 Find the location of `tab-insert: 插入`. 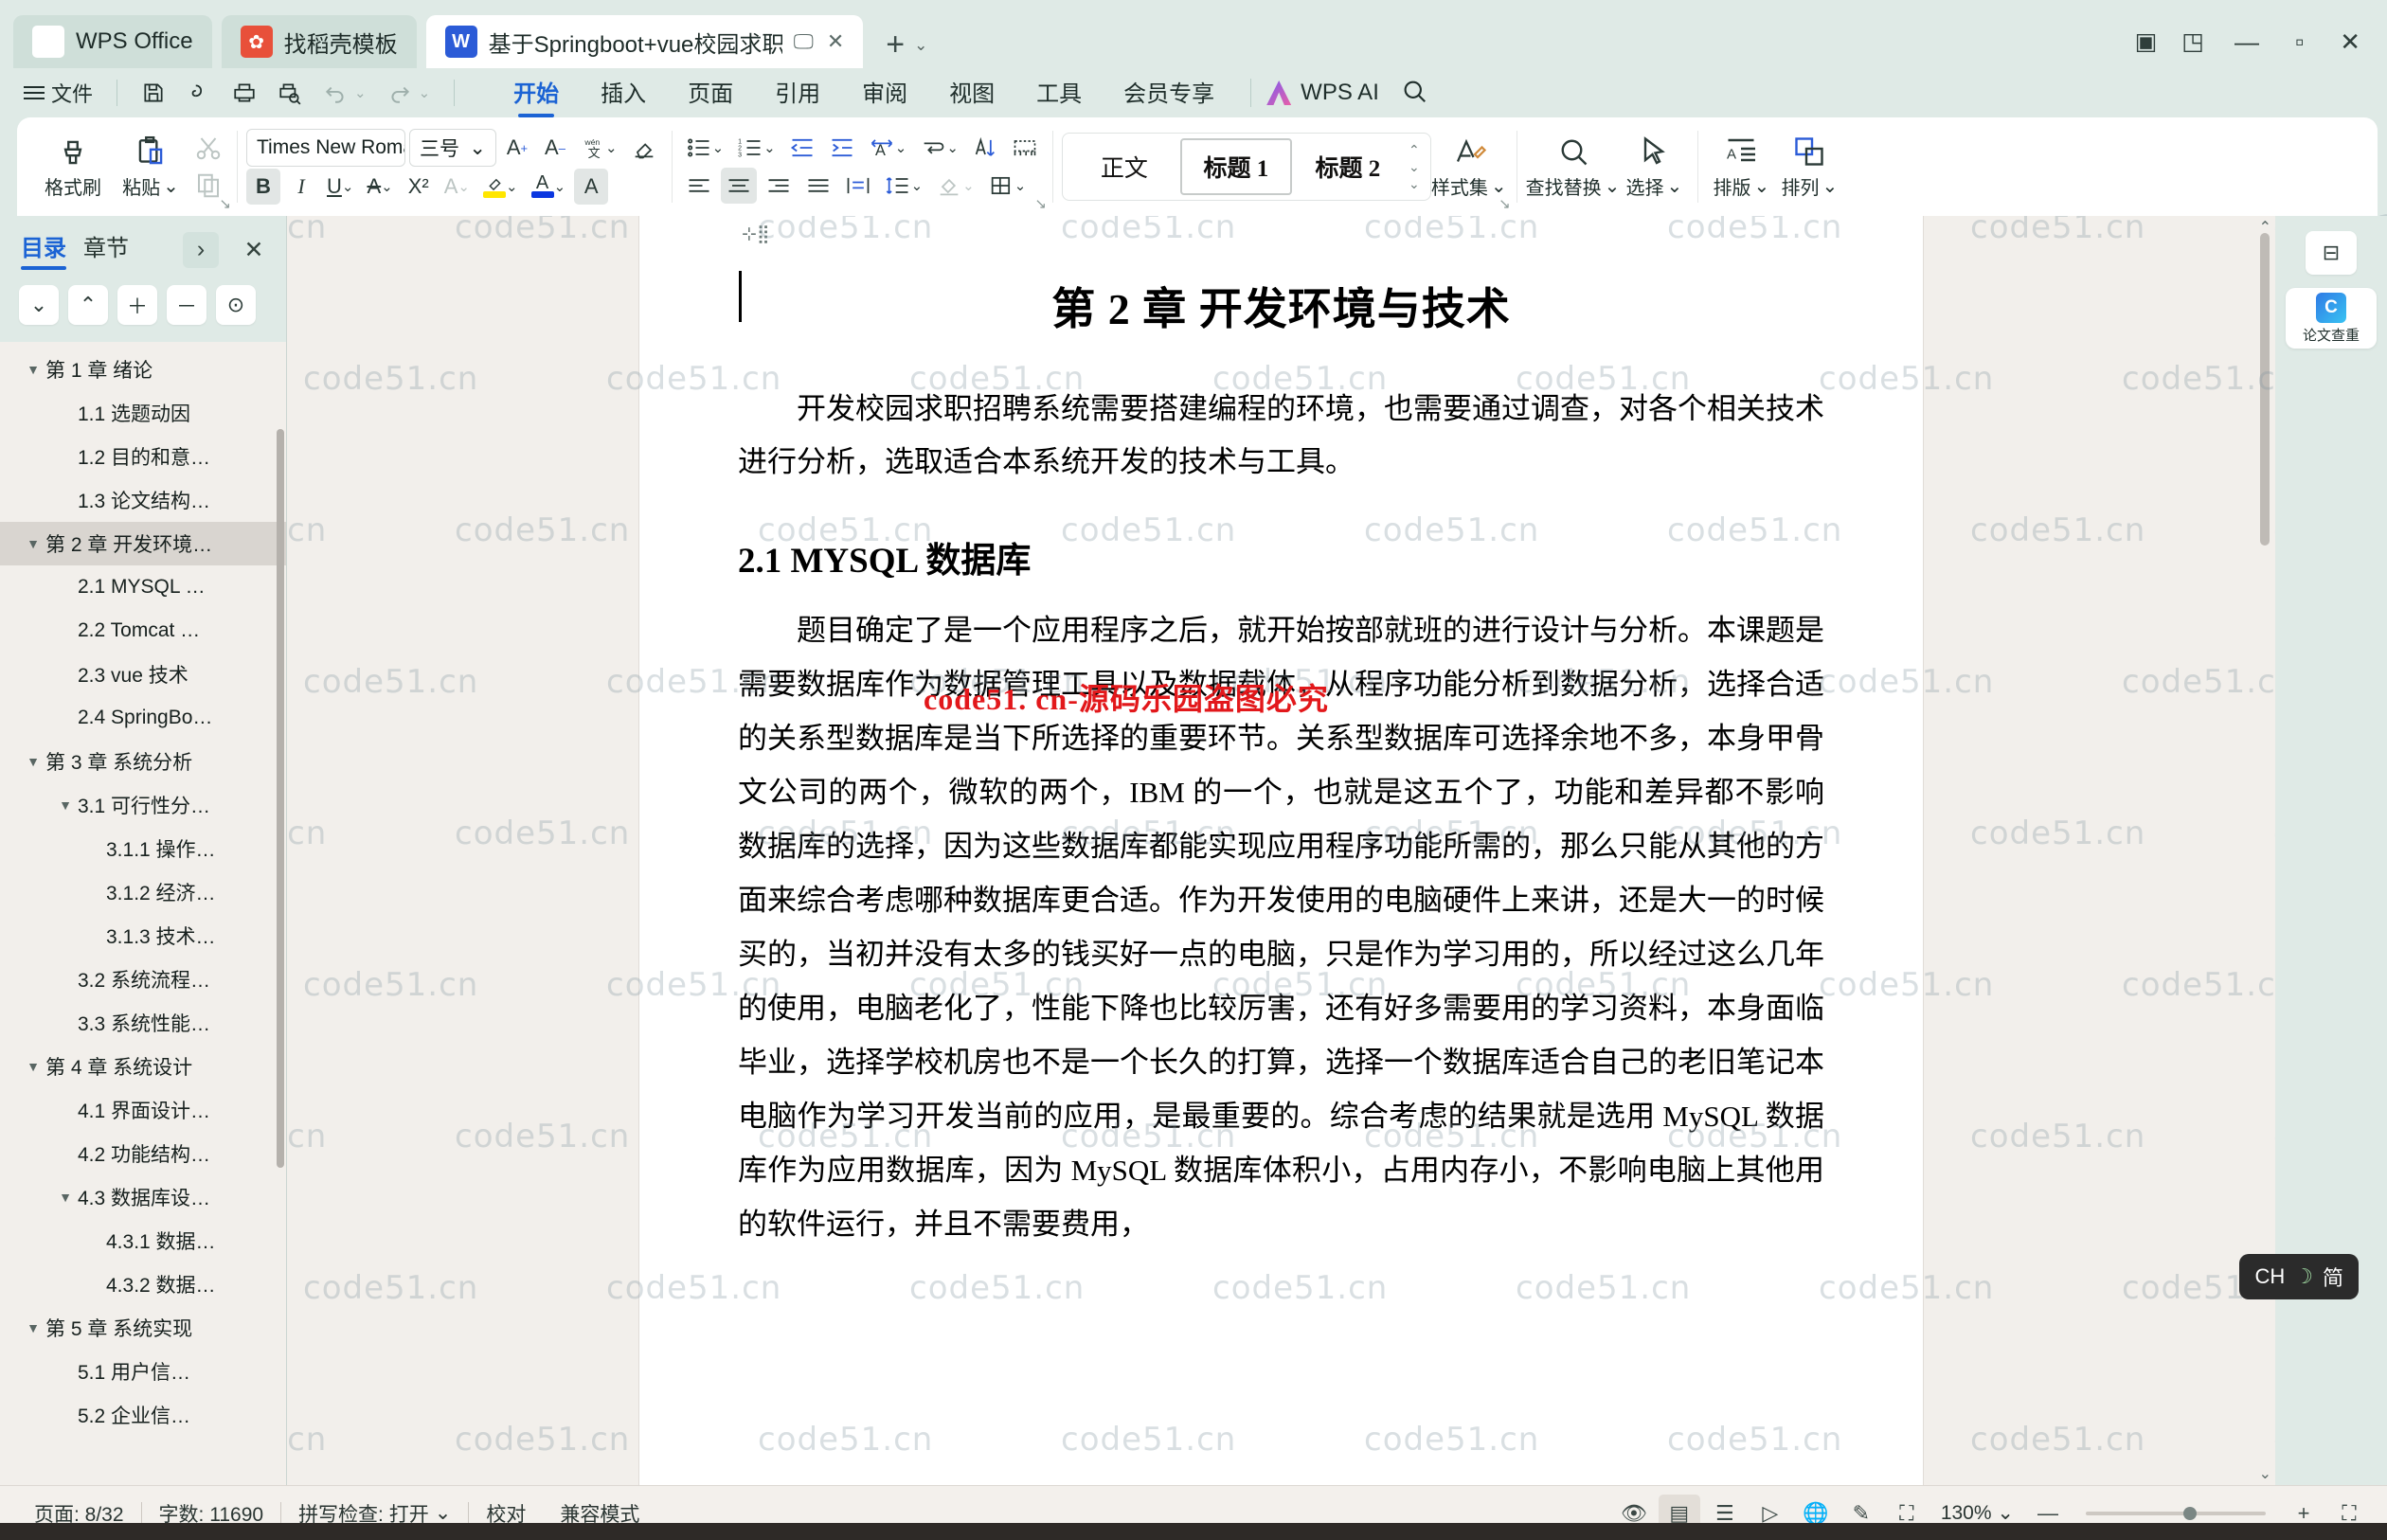

tab-insert: 插入 is located at coordinates (623, 93).